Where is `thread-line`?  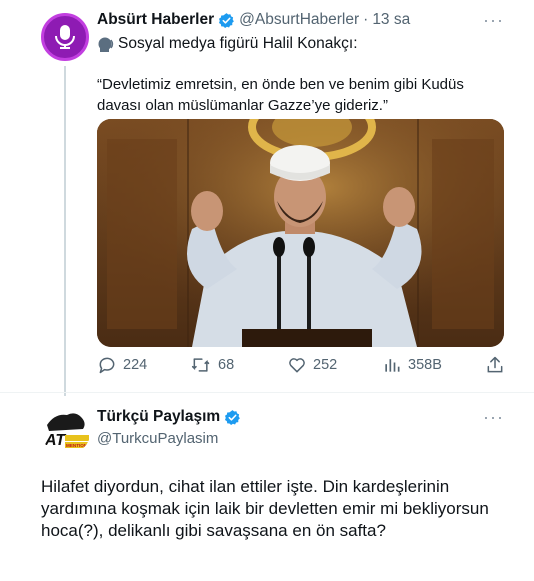 thread-line is located at coordinates (65, 231).